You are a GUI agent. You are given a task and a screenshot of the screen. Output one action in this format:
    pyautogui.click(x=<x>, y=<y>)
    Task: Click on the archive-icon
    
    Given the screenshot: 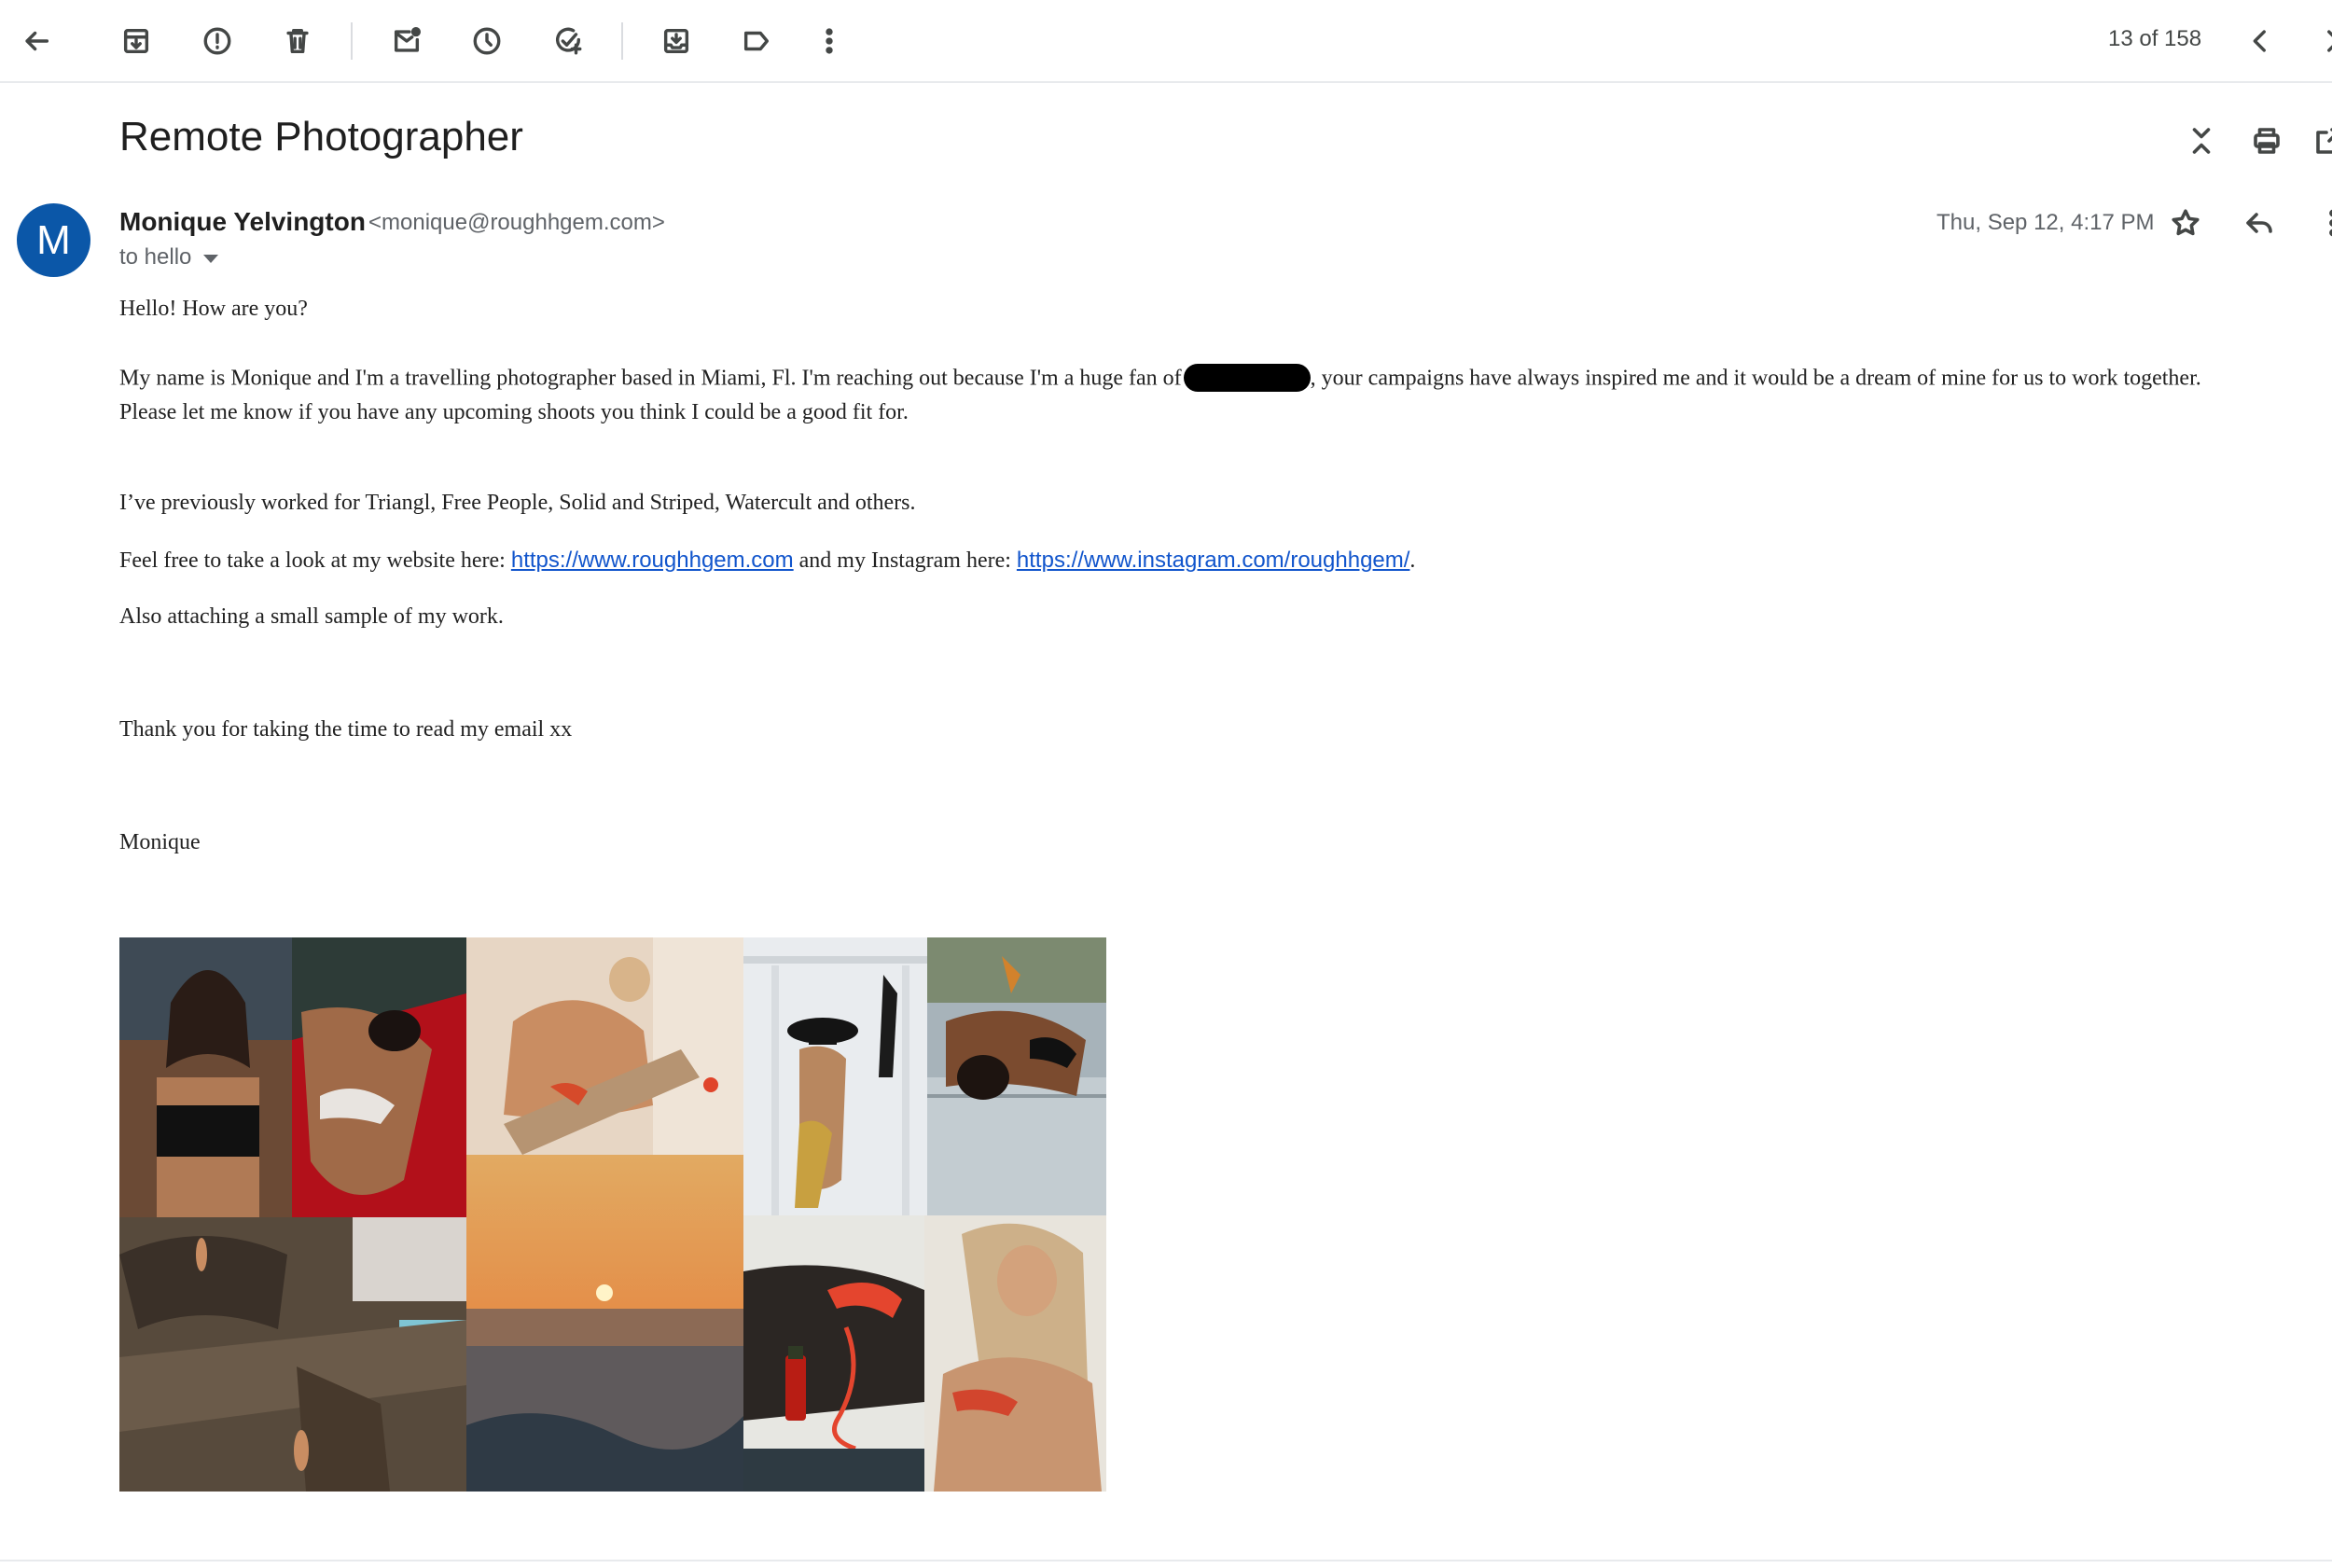 What is the action you would take?
    pyautogui.click(x=136, y=41)
    